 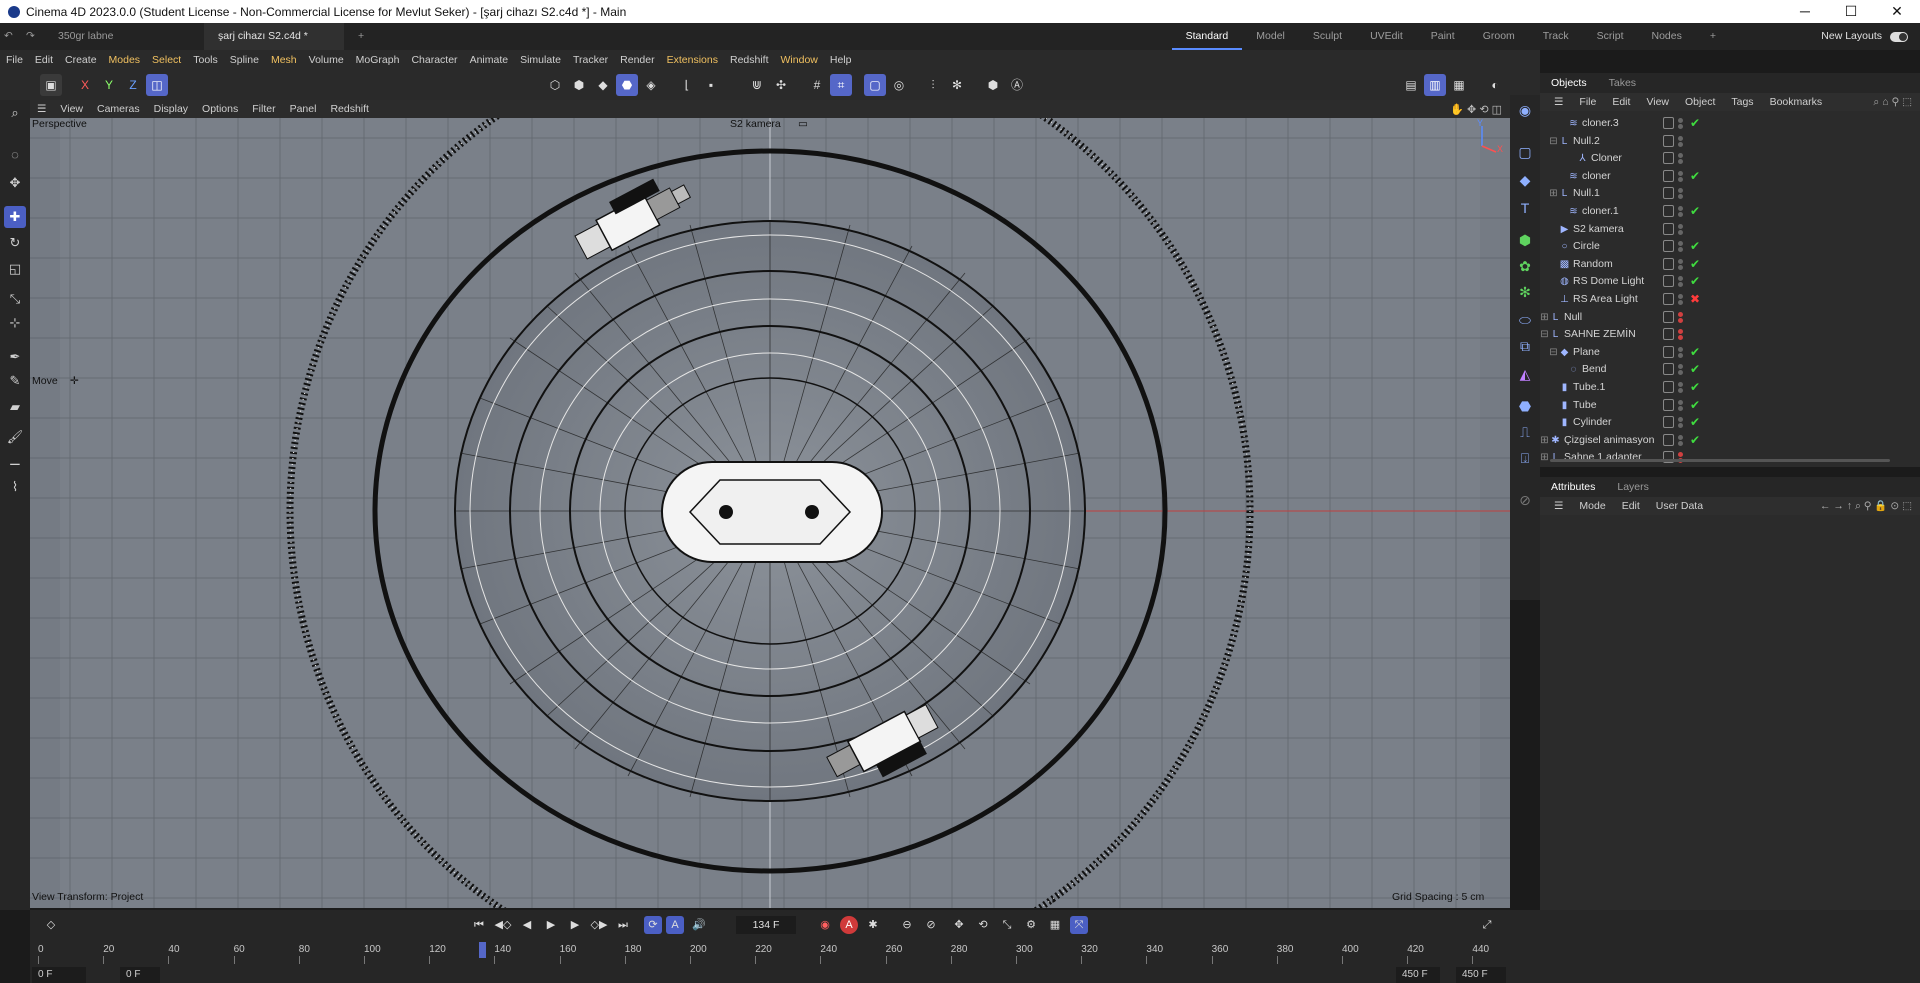 I want to click on object-row: ⊟ ◆ Plane ✔, so click(x=1730, y=352).